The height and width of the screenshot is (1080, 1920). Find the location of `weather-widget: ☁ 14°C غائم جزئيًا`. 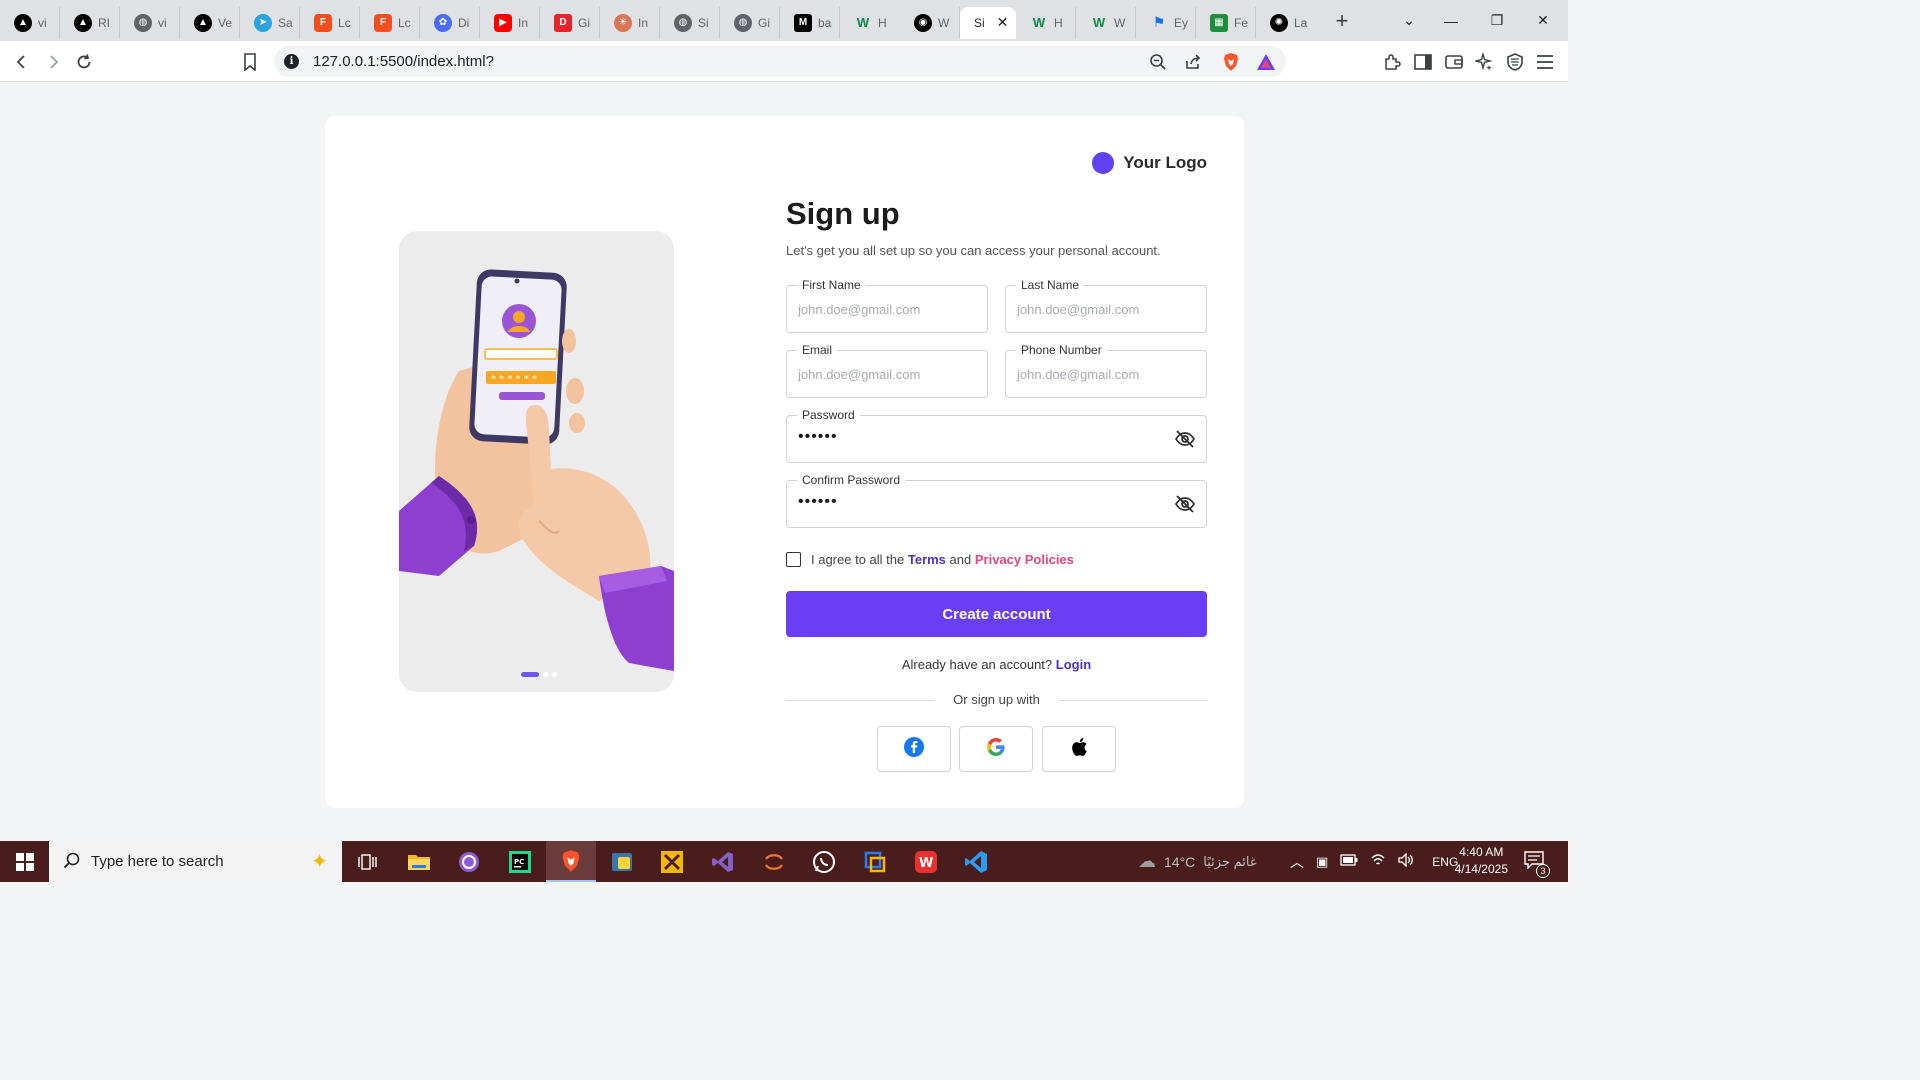

weather-widget: ☁ 14°C غائم جزئيًا is located at coordinates (1197, 861).